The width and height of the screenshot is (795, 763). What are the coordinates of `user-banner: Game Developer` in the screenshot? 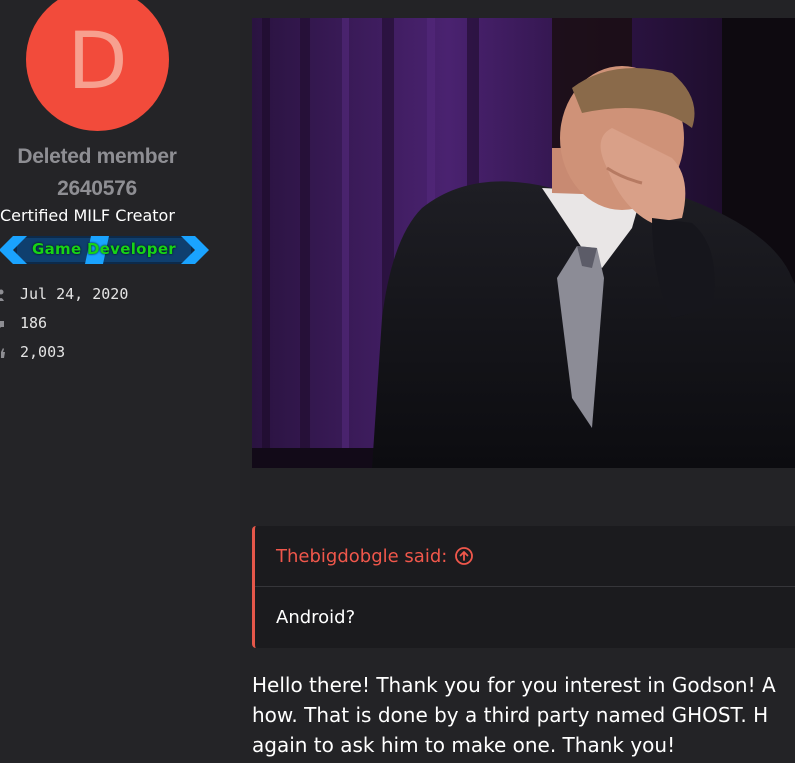 It's located at (104, 250).